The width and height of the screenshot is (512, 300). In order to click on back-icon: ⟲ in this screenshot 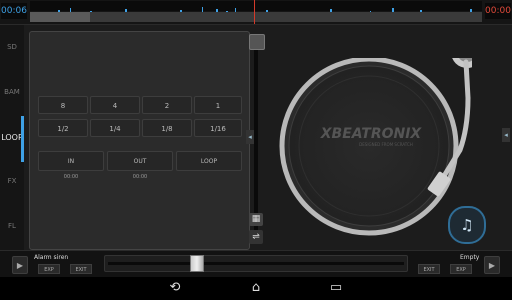, I will do `click(175, 288)`.